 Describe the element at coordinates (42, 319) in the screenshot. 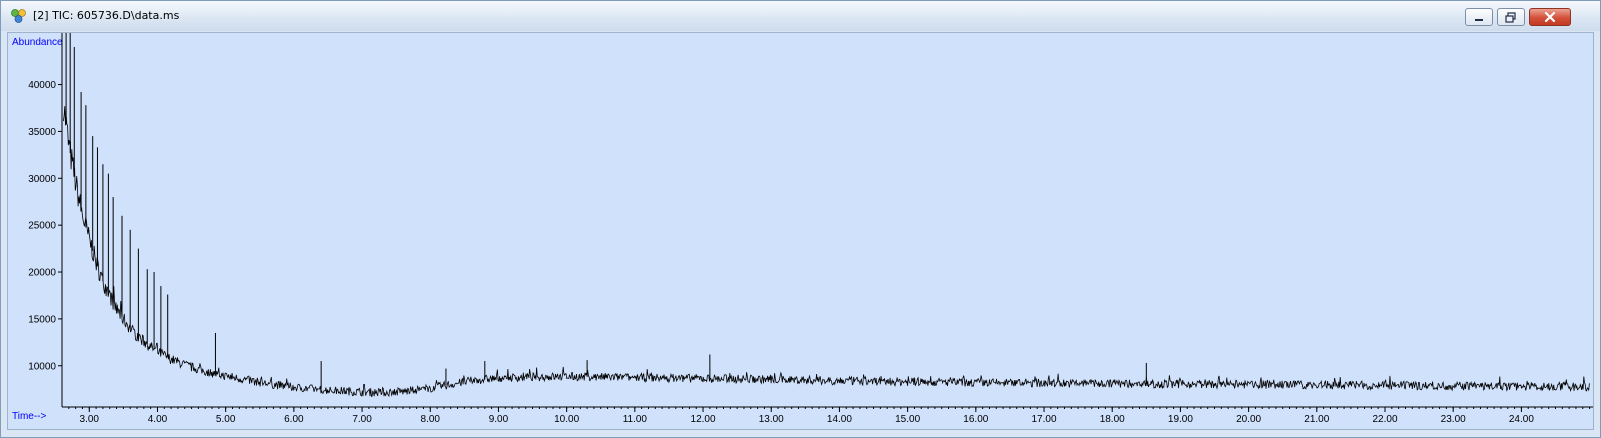

I see `y-tick-label: 15000` at that location.